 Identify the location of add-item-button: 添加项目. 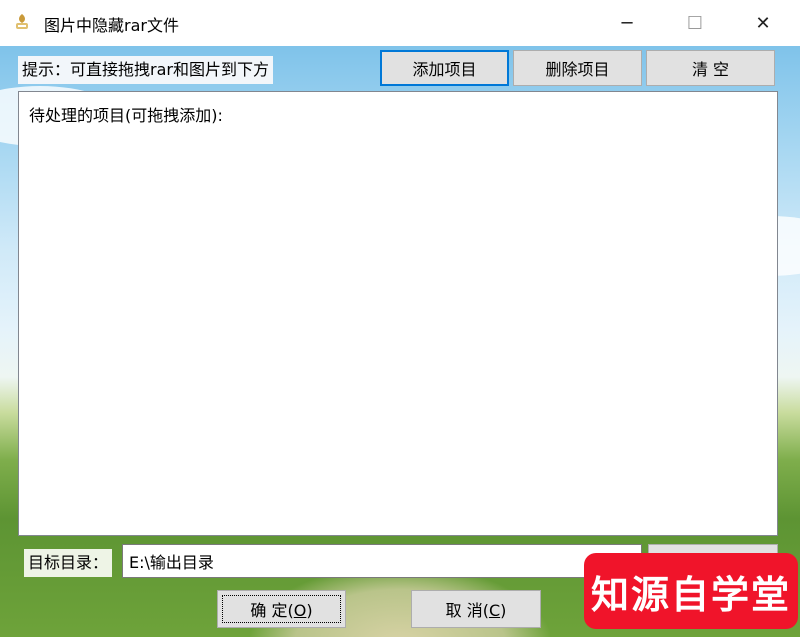
(444, 68).